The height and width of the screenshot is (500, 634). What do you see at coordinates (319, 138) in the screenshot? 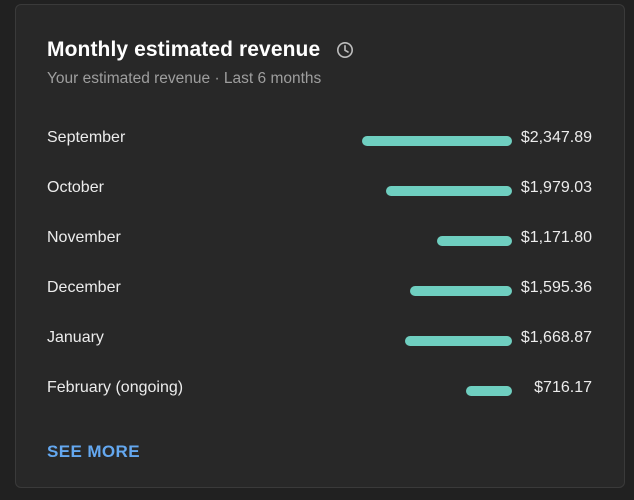
I see `revenue-row: September $2,347.89` at bounding box center [319, 138].